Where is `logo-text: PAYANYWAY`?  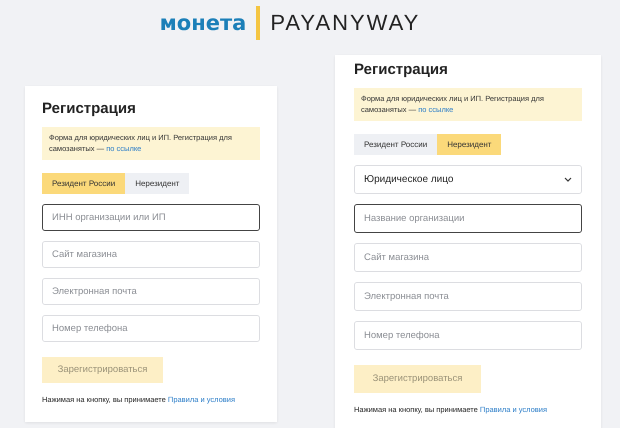
logo-text: PAYANYWAY is located at coordinates (345, 23).